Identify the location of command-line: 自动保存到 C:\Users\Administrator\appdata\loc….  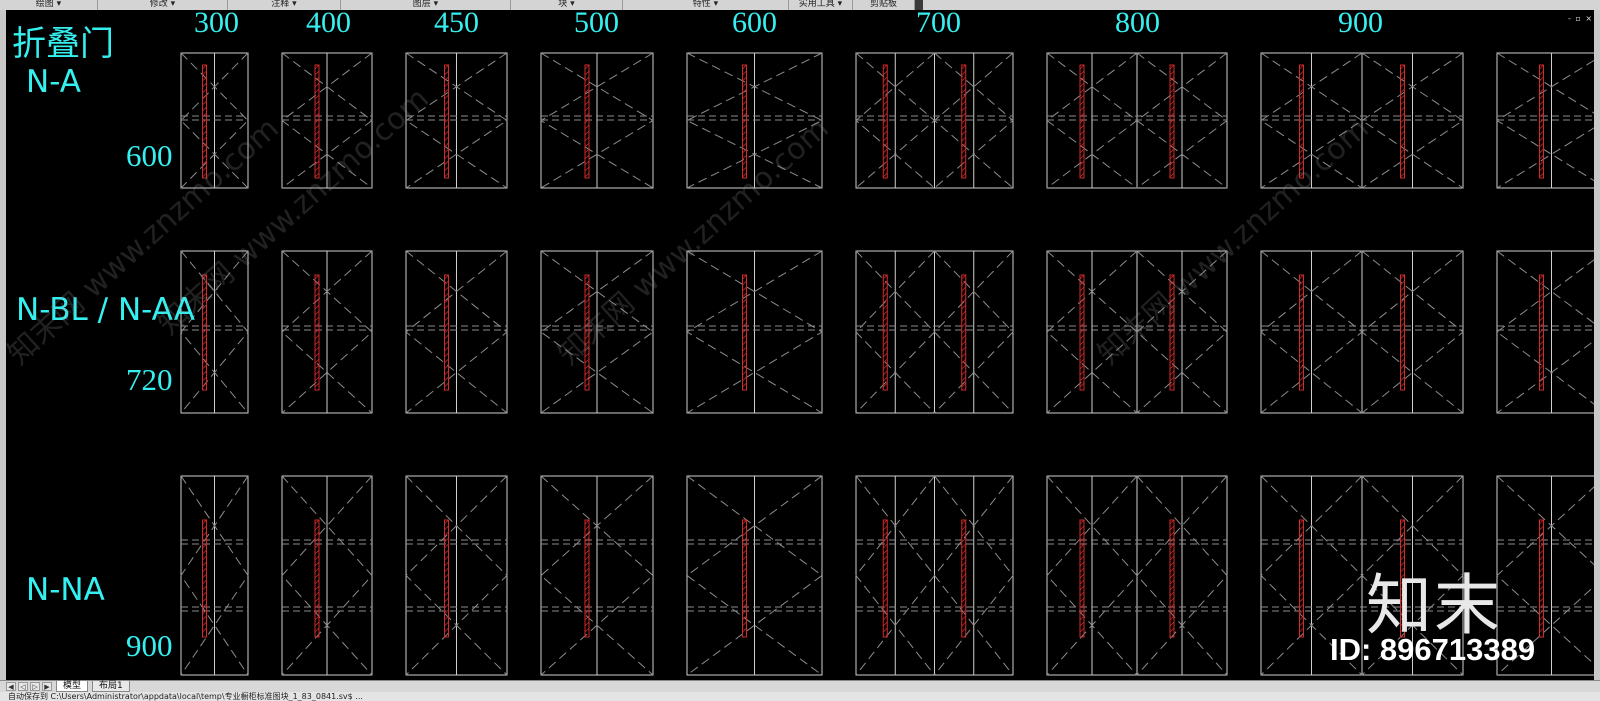
(800, 696).